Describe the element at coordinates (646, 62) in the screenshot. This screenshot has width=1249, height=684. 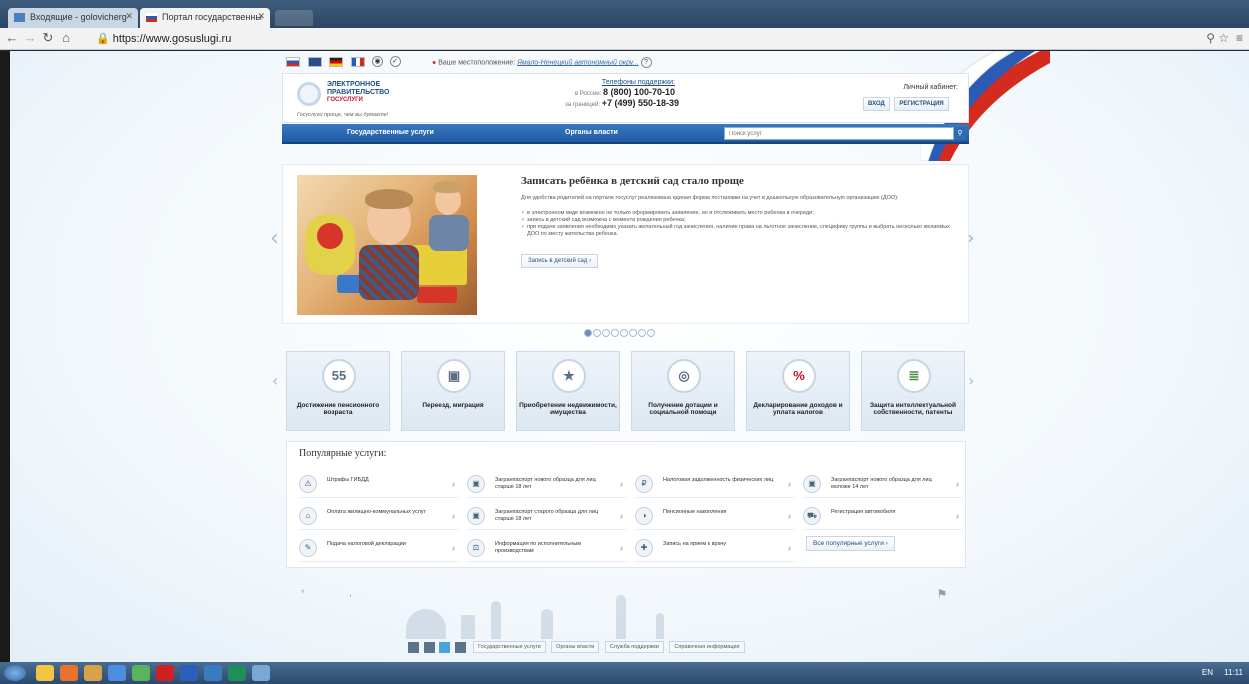
I see `help-icon: ?` at that location.